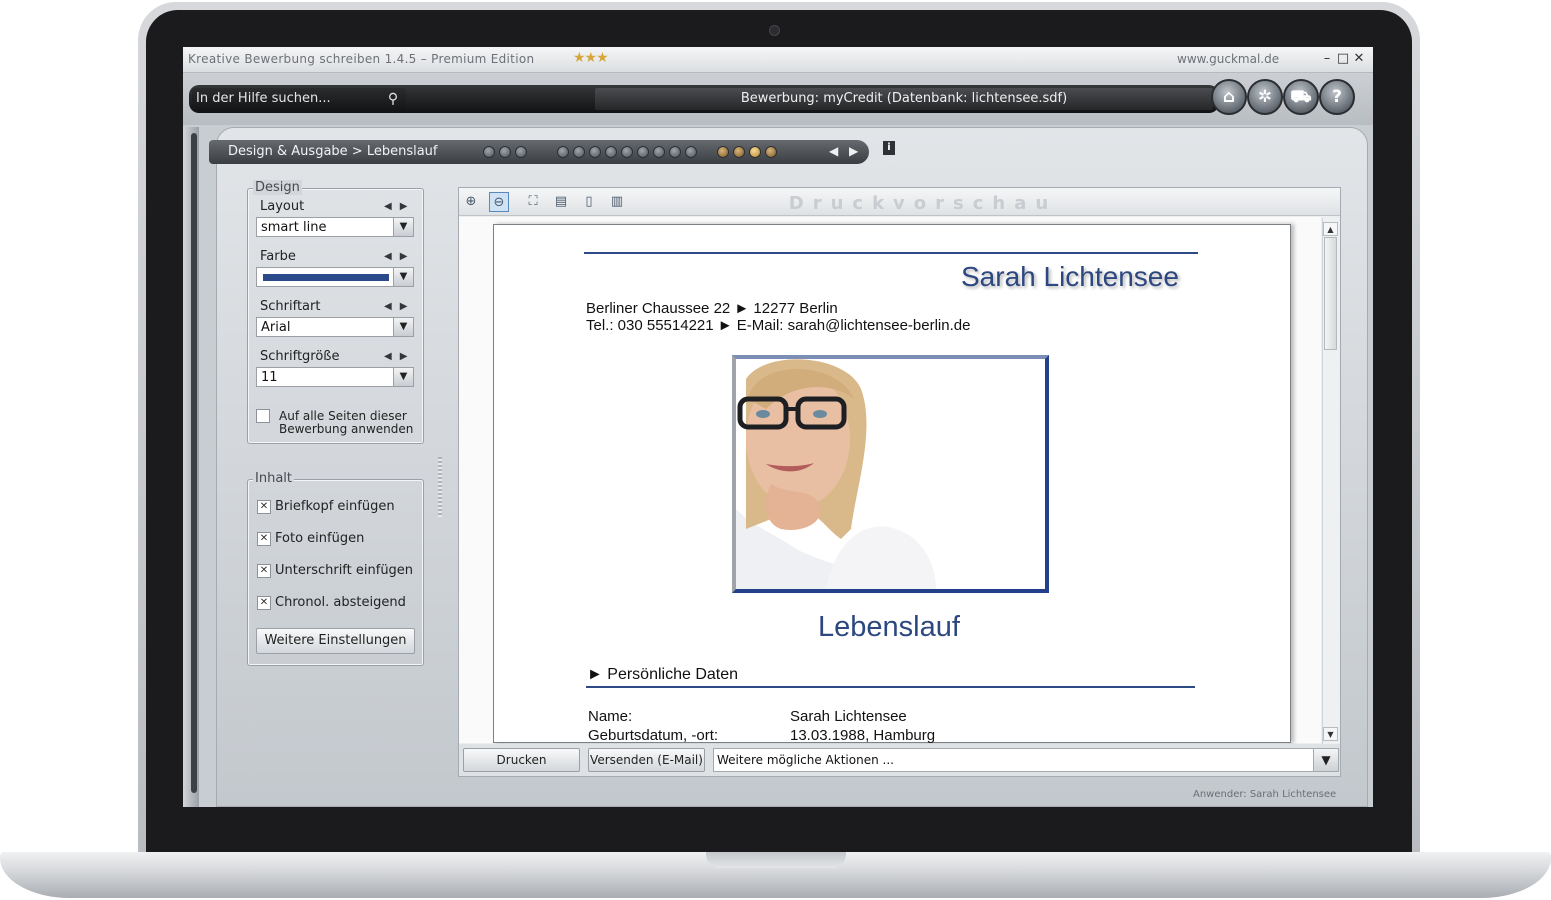 This screenshot has width=1551, height=900. What do you see at coordinates (264, 603) in the screenshot?
I see `chronological-checkbox: ✕` at bounding box center [264, 603].